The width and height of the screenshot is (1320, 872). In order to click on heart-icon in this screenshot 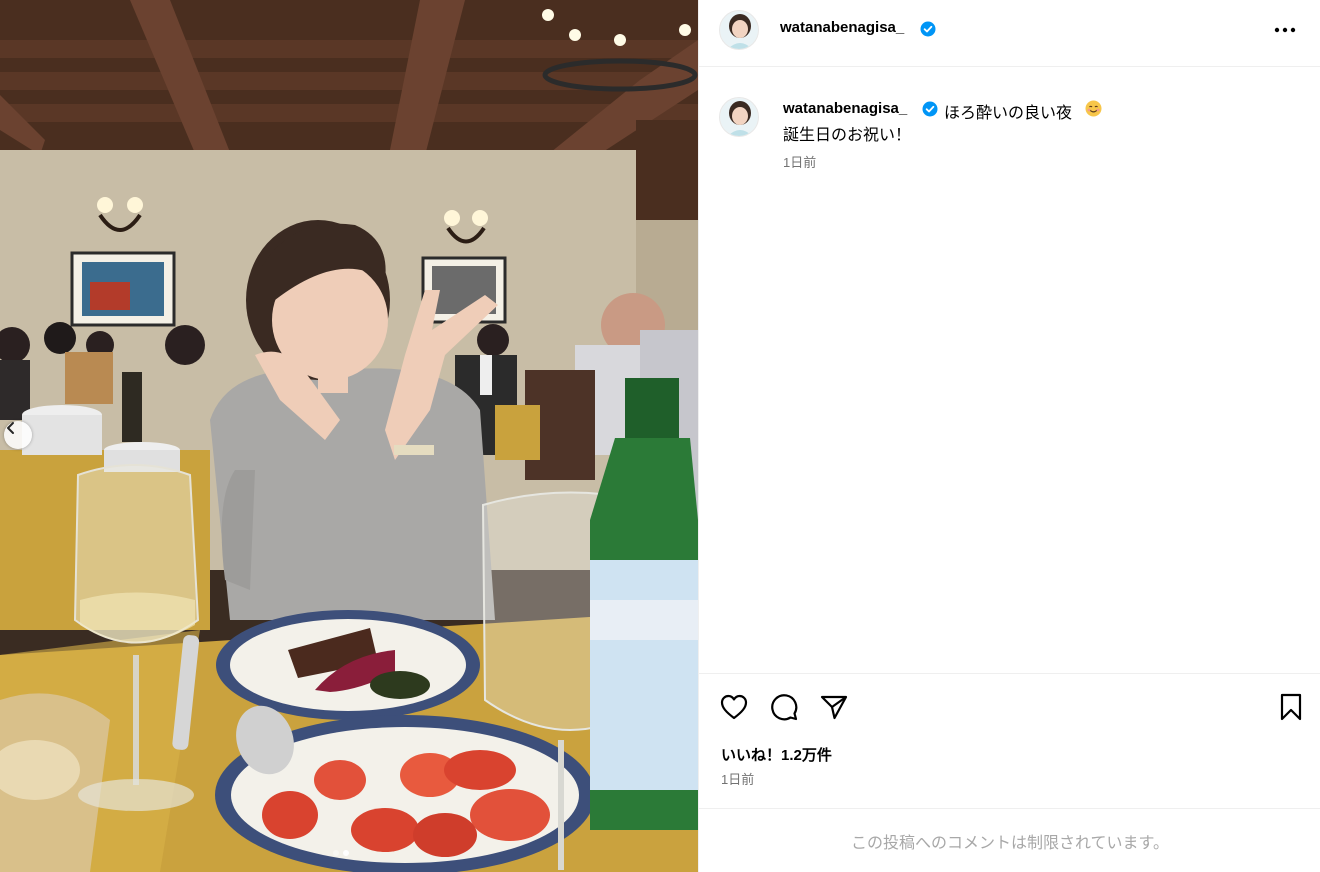, I will do `click(734, 707)`.